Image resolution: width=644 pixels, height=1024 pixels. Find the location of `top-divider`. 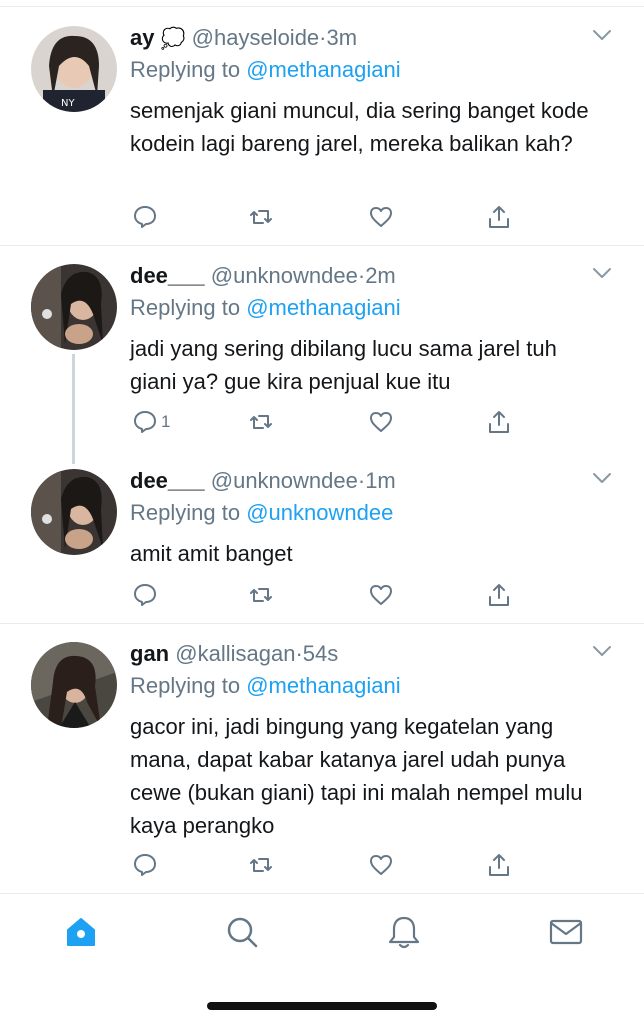

top-divider is located at coordinates (322, 6).